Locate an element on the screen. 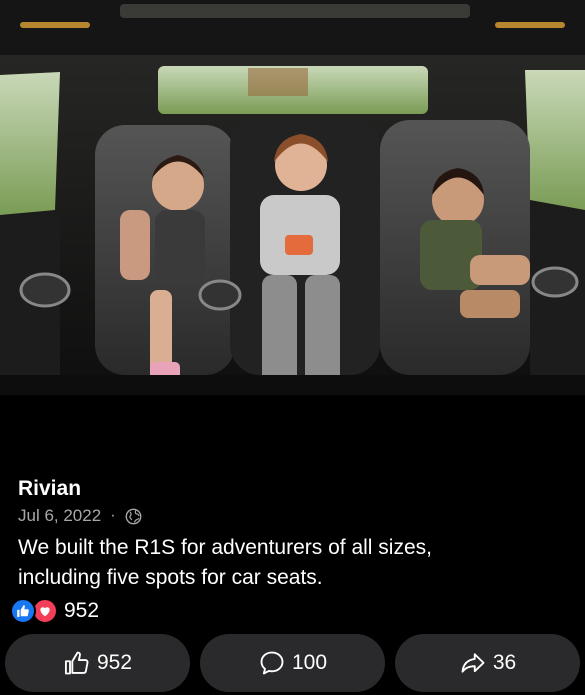 Image resolution: width=585 pixels, height=695 pixels. comment-bubble-icon is located at coordinates (272, 663).